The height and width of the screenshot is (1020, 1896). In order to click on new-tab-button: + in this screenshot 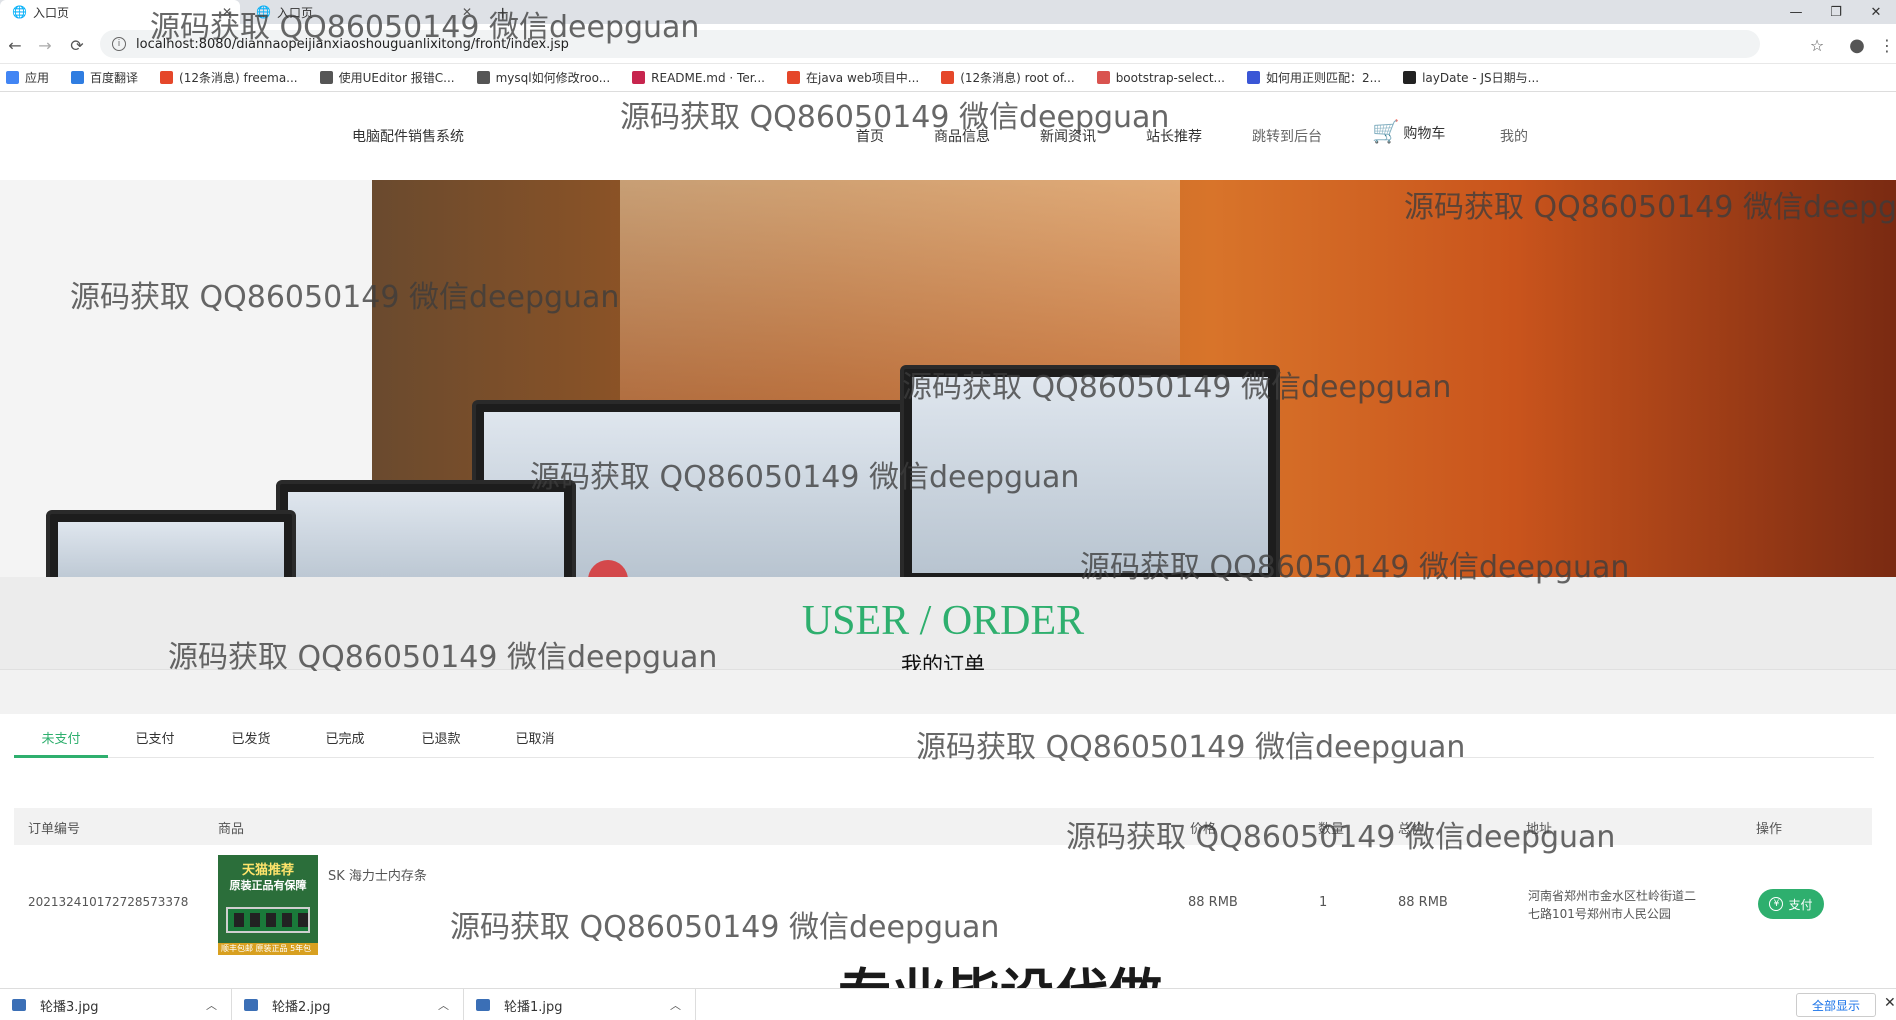, I will do `click(499, 12)`.